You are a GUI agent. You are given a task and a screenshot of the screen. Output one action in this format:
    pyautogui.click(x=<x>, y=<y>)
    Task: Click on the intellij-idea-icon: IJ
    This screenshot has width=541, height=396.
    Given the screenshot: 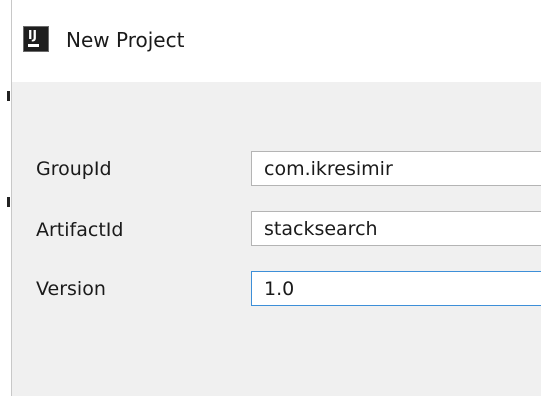 What is the action you would take?
    pyautogui.click(x=36, y=39)
    